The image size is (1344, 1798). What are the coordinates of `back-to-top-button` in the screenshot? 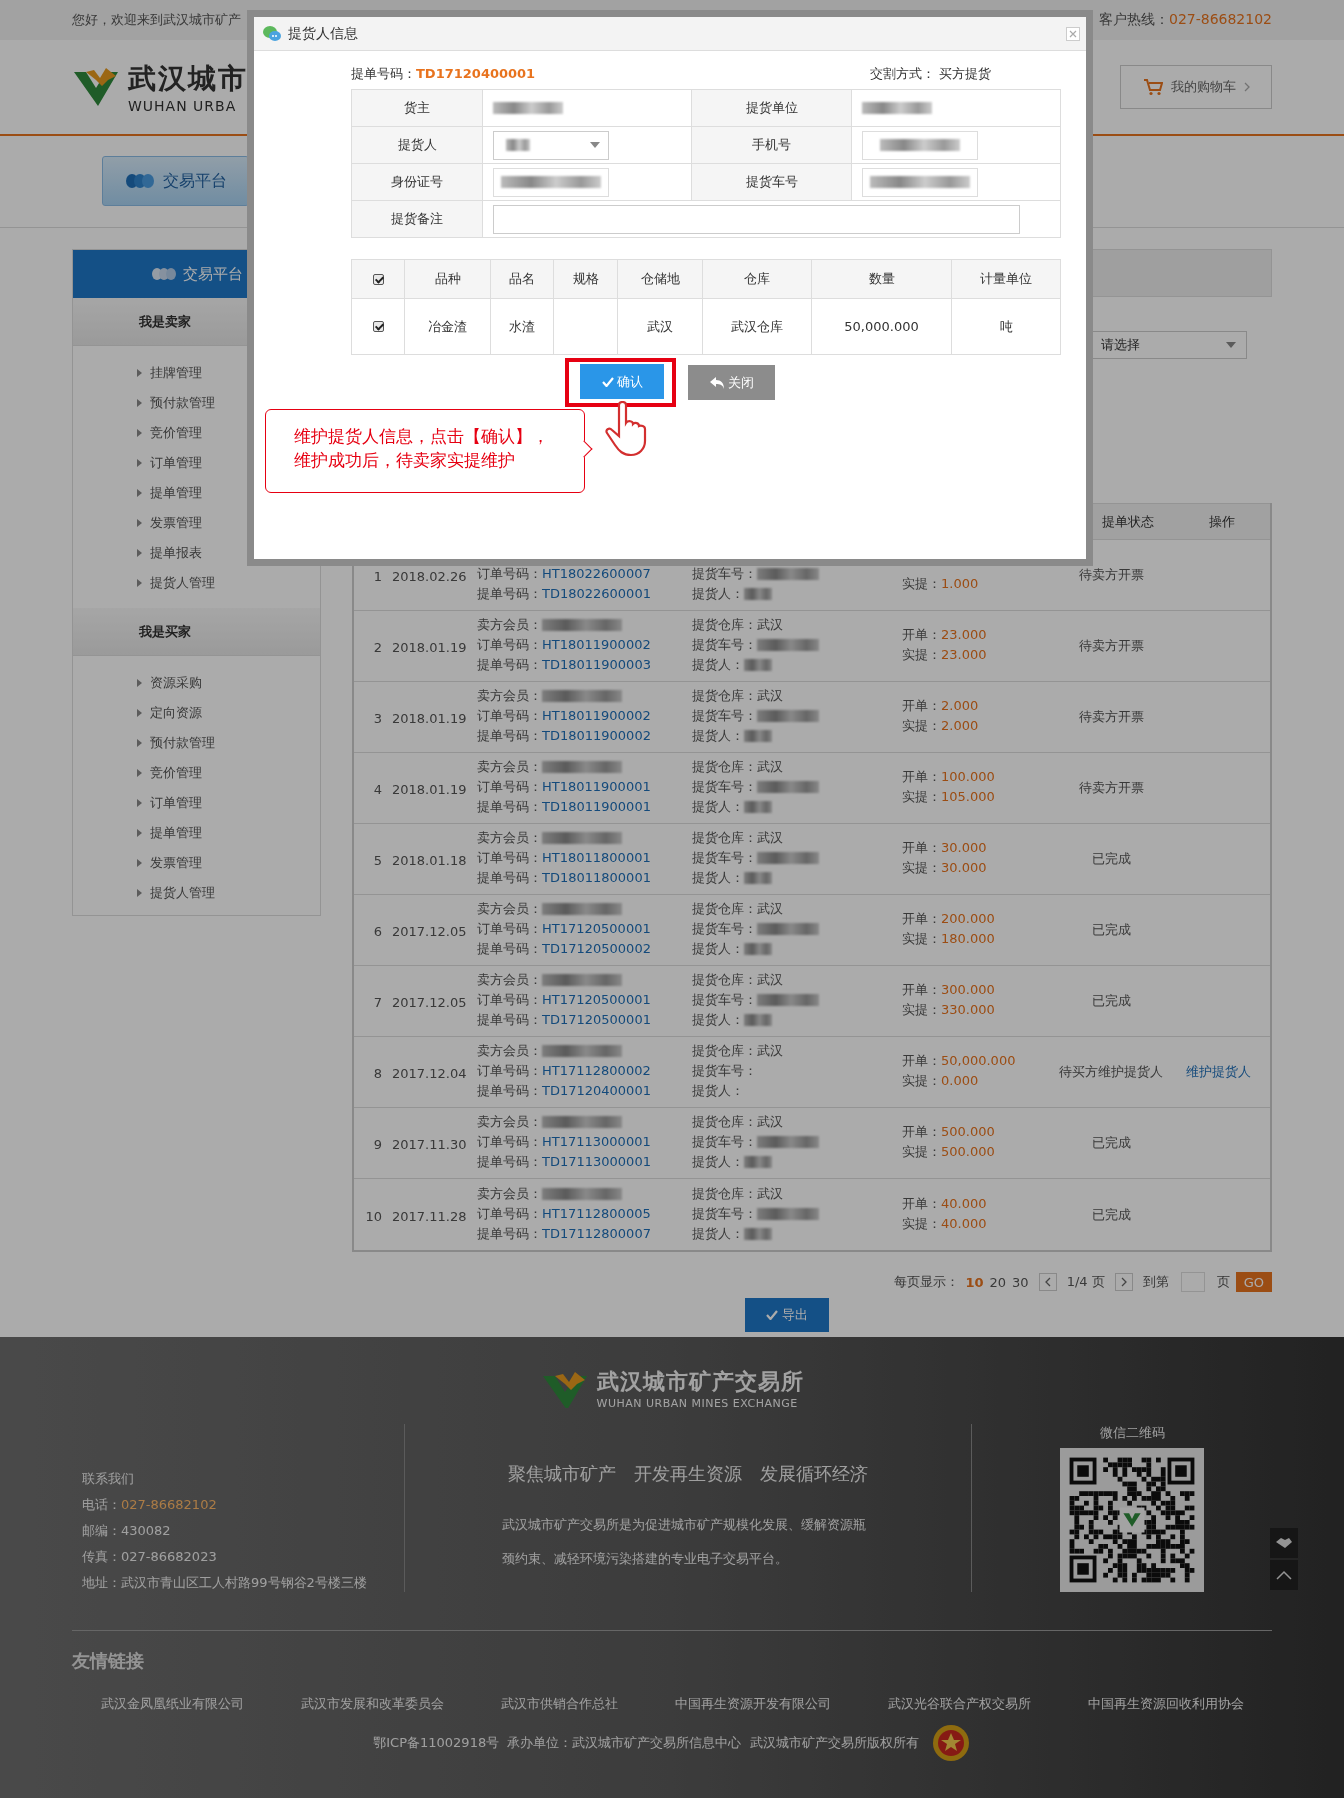 It's located at (1284, 1575).